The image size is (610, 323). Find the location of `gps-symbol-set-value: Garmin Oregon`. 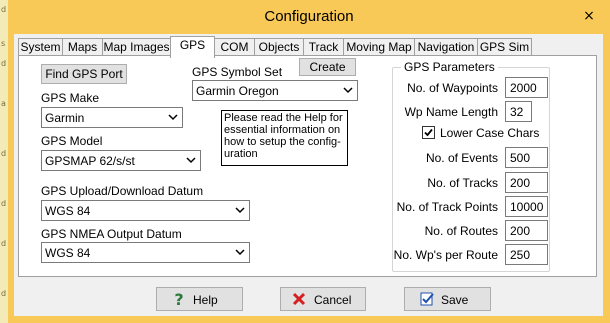

gps-symbol-set-value: Garmin Oregon is located at coordinates (237, 91).